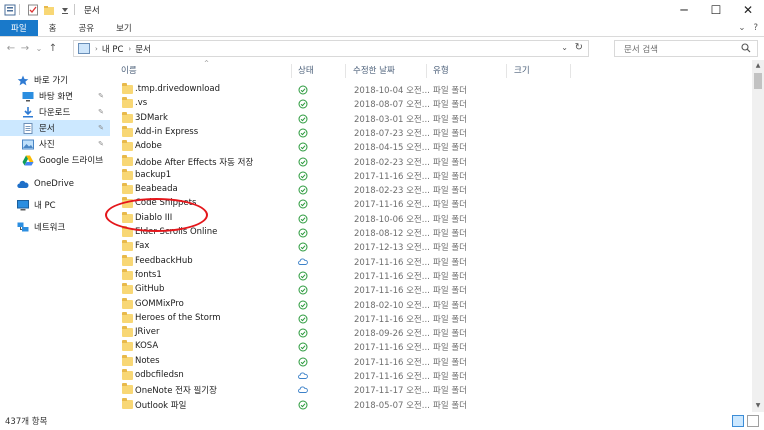  What do you see at coordinates (758, 406) in the screenshot?
I see `scroll-down-icon: ▼` at bounding box center [758, 406].